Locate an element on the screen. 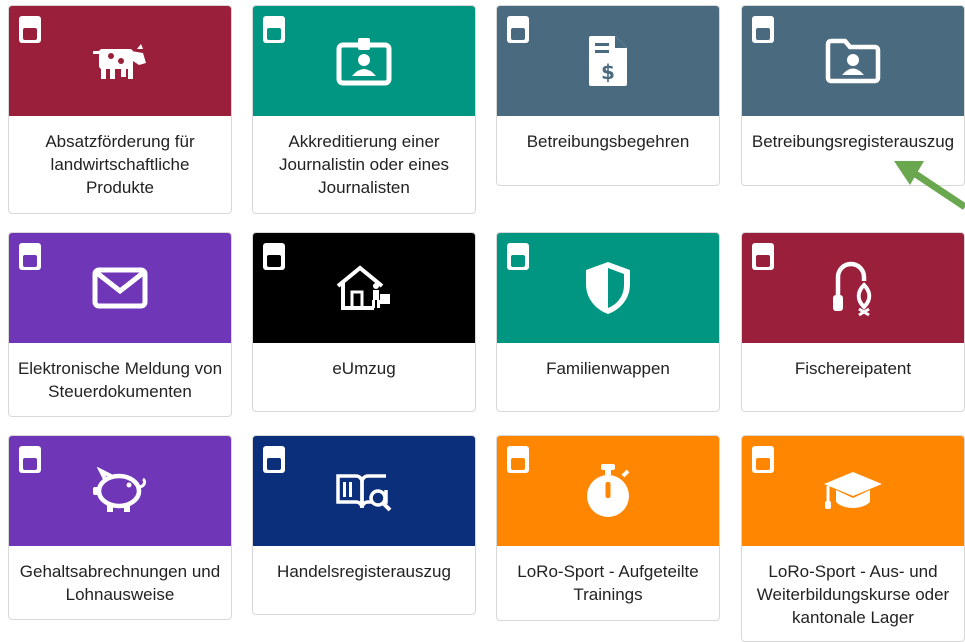  service-card-handelsregisterauszug: Handelsregisterauszug is located at coordinates (364, 525).